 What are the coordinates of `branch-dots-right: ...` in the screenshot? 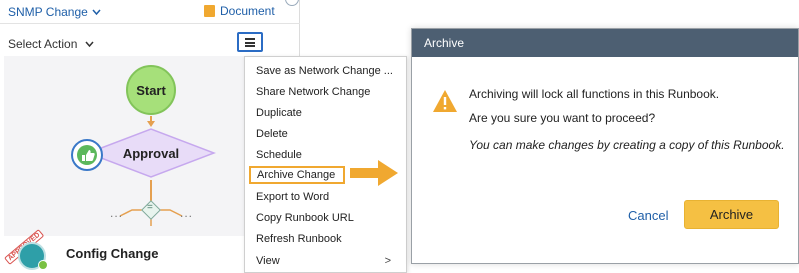 It's located at (187, 213).